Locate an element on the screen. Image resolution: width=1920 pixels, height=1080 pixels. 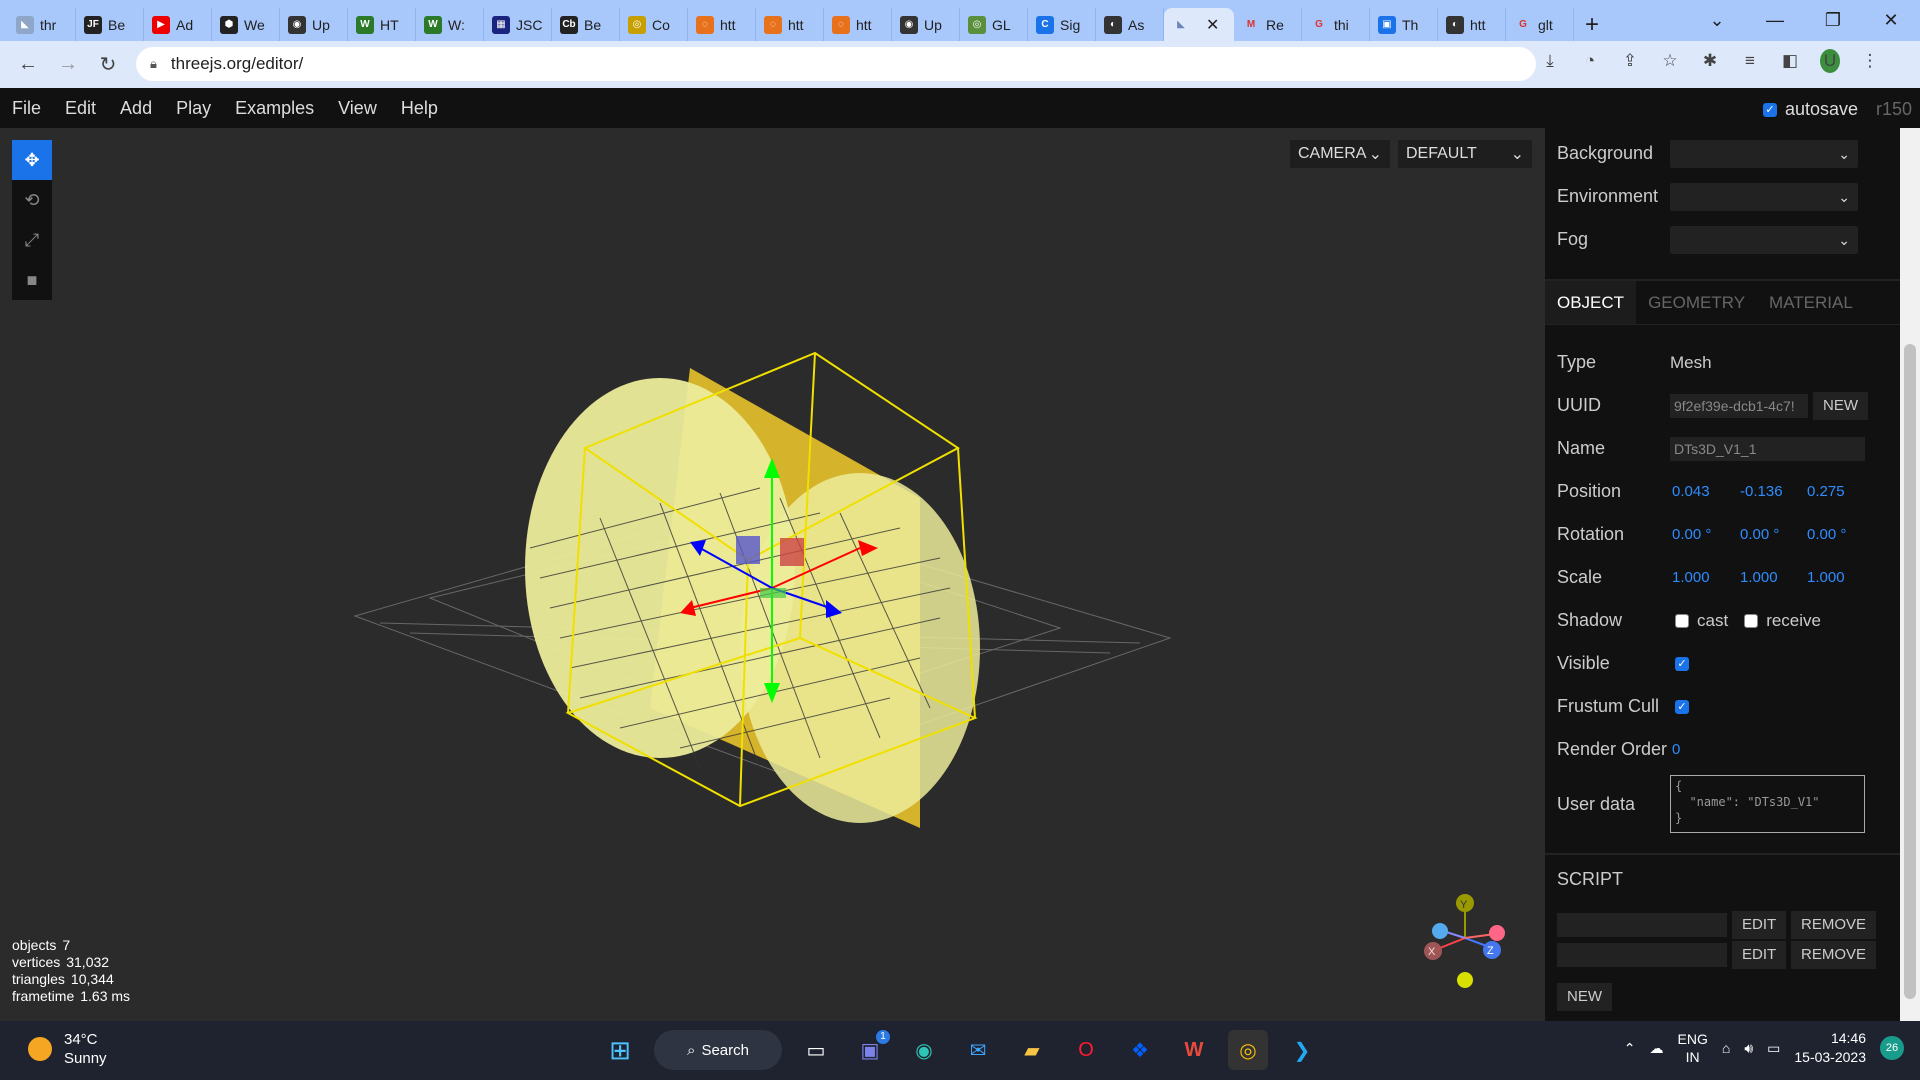
script-remove-button-1: REMOVE is located at coordinates (1834, 925).